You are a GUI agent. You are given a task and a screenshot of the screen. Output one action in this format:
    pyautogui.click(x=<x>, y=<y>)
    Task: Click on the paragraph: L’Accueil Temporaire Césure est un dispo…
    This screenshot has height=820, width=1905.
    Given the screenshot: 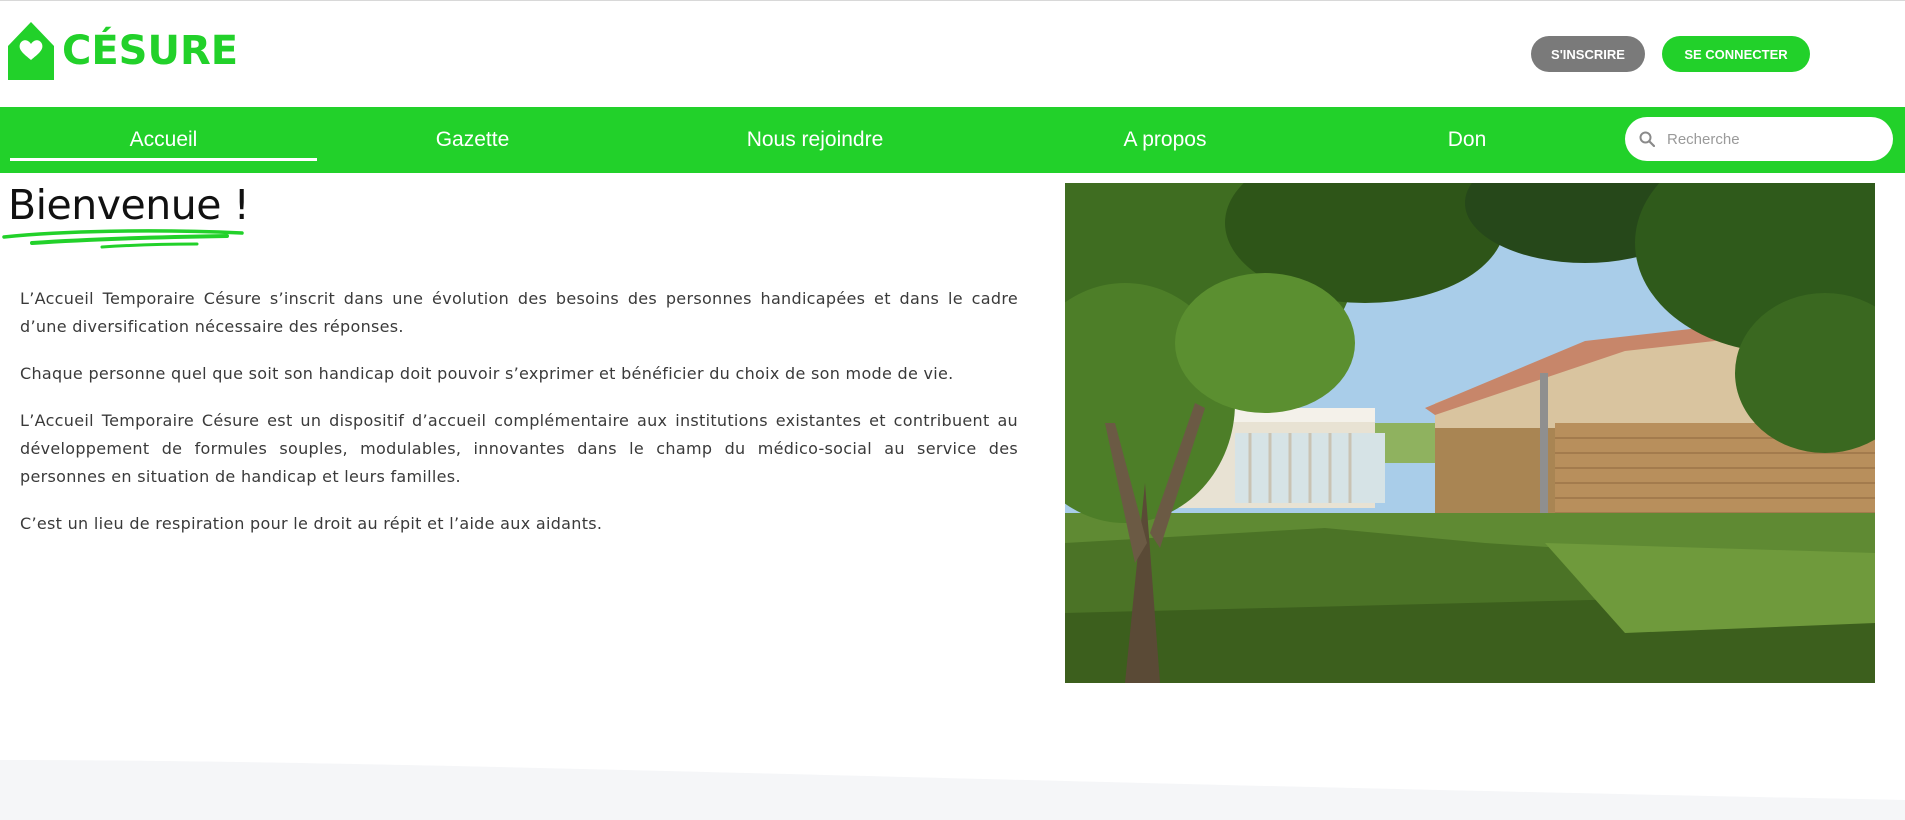 What is the action you would take?
    pyautogui.click(x=519, y=448)
    